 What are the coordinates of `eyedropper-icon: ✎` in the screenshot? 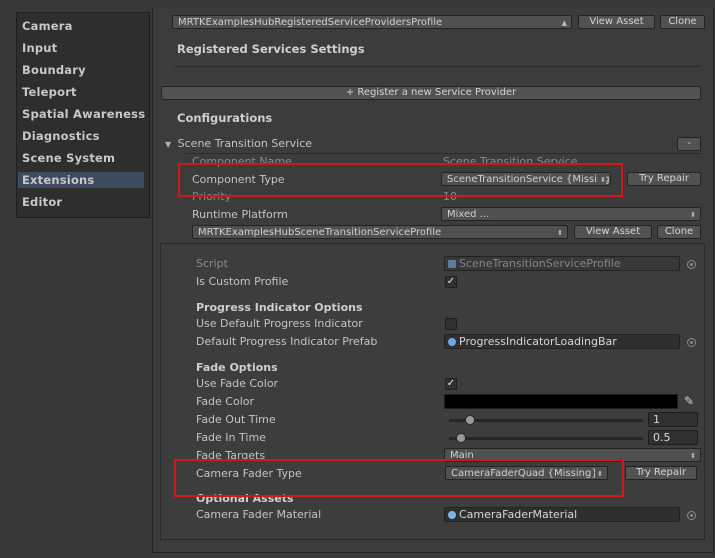 It's located at (689, 401).